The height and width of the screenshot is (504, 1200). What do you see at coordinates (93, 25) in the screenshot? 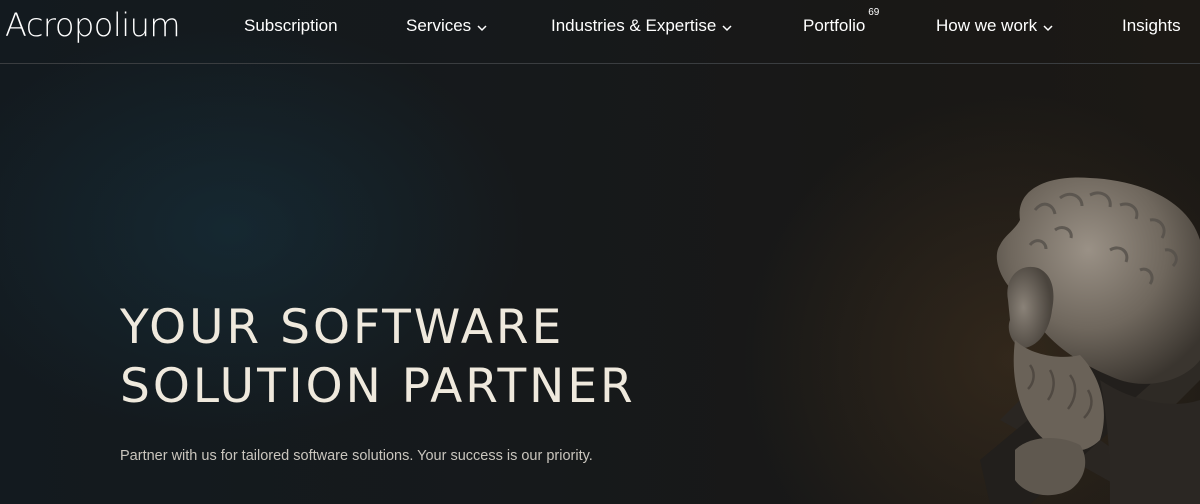
I see `logo: Acropolium` at bounding box center [93, 25].